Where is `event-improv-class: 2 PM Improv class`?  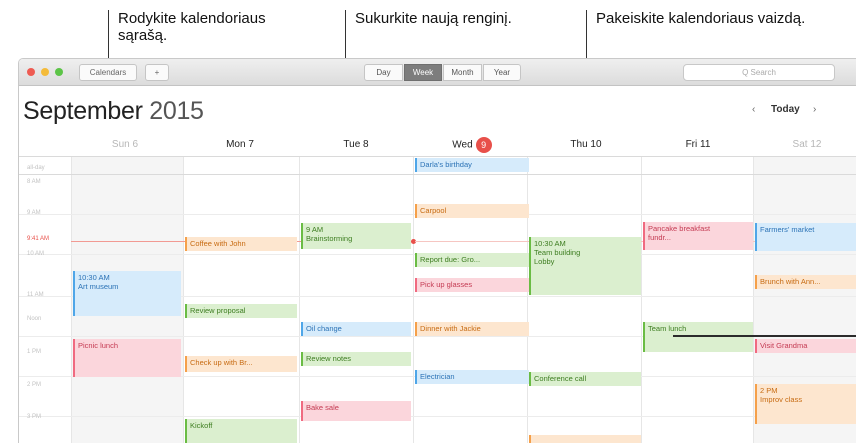 event-improv-class: 2 PM Improv class is located at coordinates (805, 404).